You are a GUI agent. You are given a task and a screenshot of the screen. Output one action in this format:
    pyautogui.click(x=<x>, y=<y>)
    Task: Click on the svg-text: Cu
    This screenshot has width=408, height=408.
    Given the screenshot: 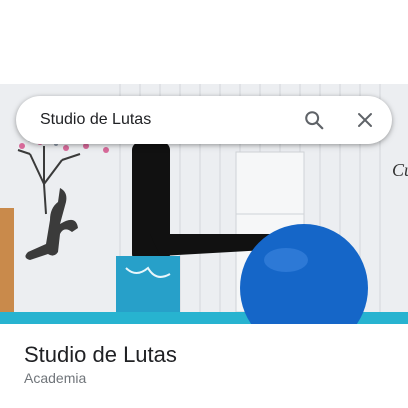 What is the action you would take?
    pyautogui.click(x=400, y=170)
    